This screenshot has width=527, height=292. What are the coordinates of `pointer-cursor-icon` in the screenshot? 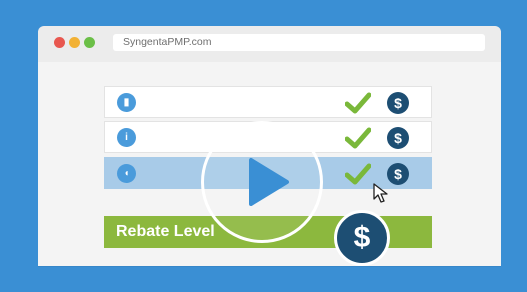 It's located at (380, 193).